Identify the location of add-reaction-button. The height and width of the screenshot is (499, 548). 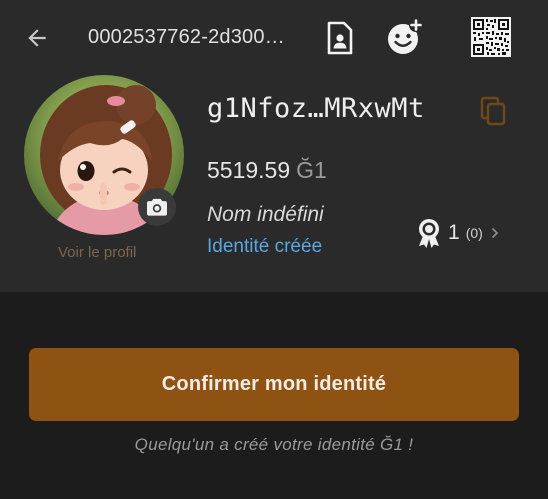
(405, 37).